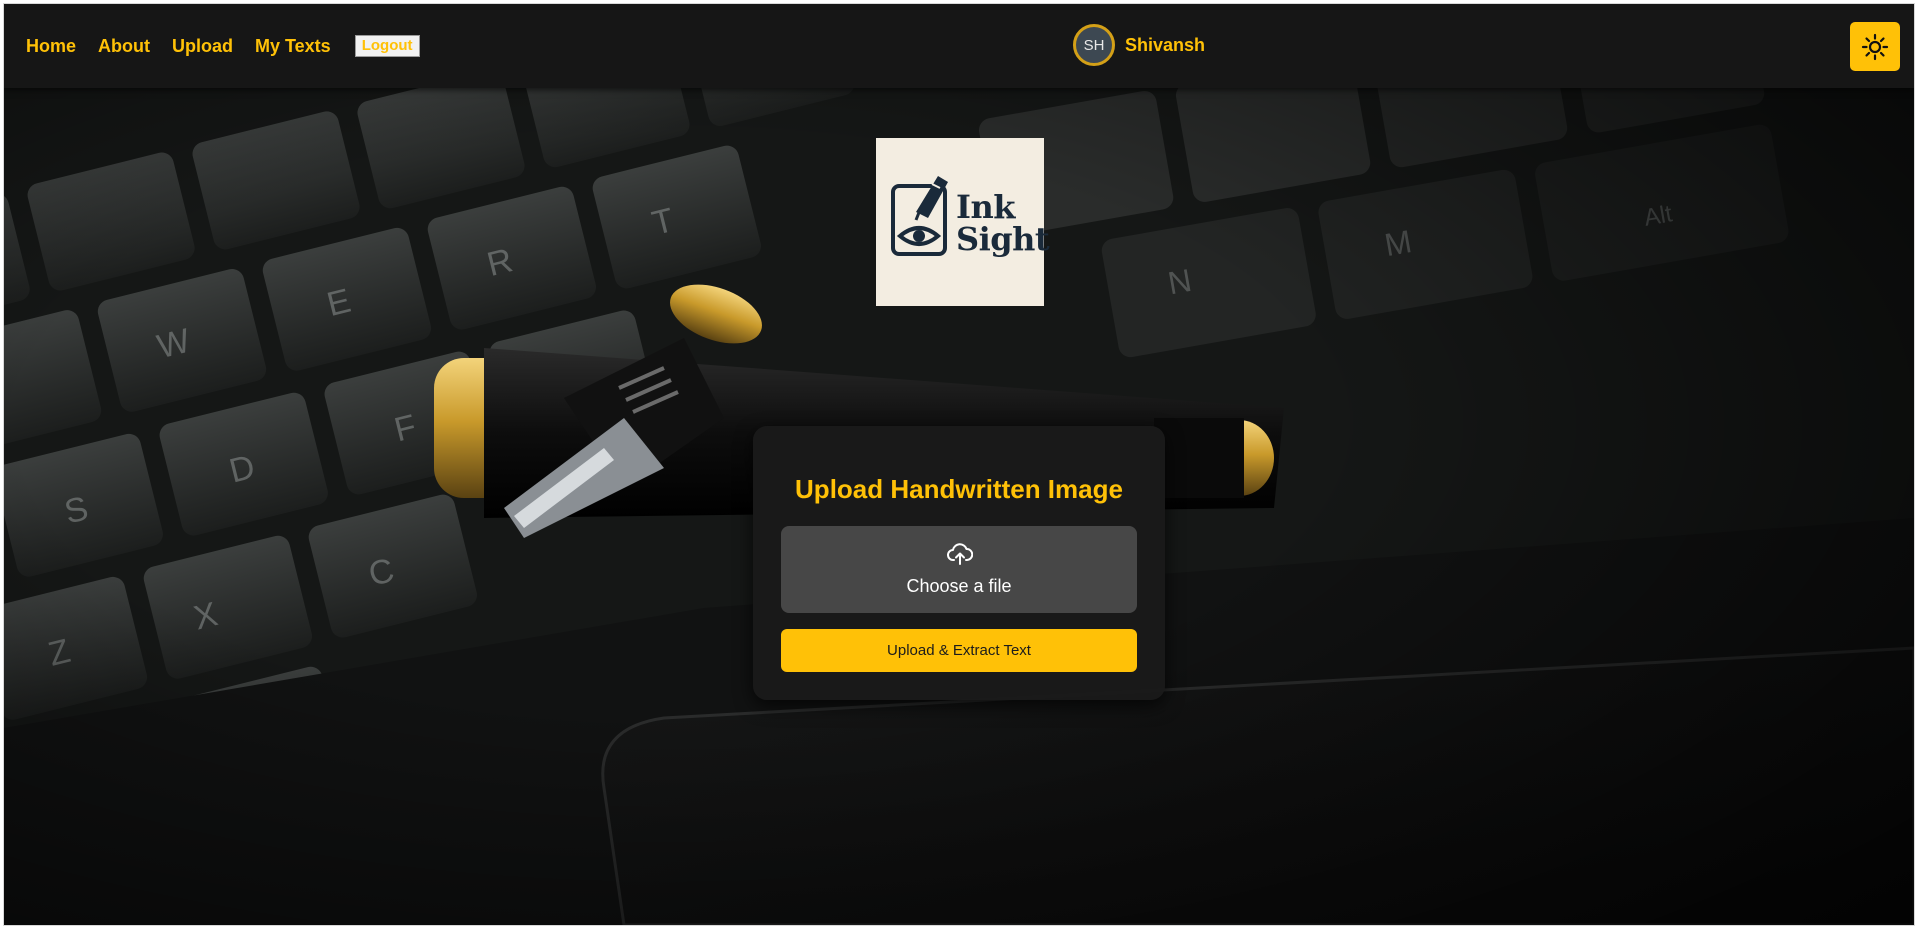 The height and width of the screenshot is (929, 1918). What do you see at coordinates (1094, 45) in the screenshot?
I see `avatar: SH` at bounding box center [1094, 45].